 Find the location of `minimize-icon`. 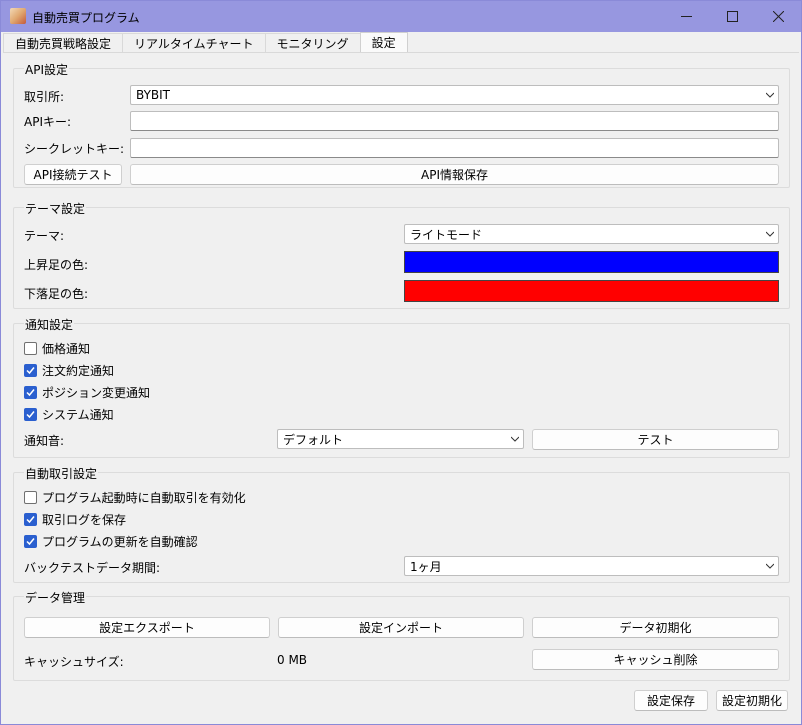

minimize-icon is located at coordinates (686, 16).